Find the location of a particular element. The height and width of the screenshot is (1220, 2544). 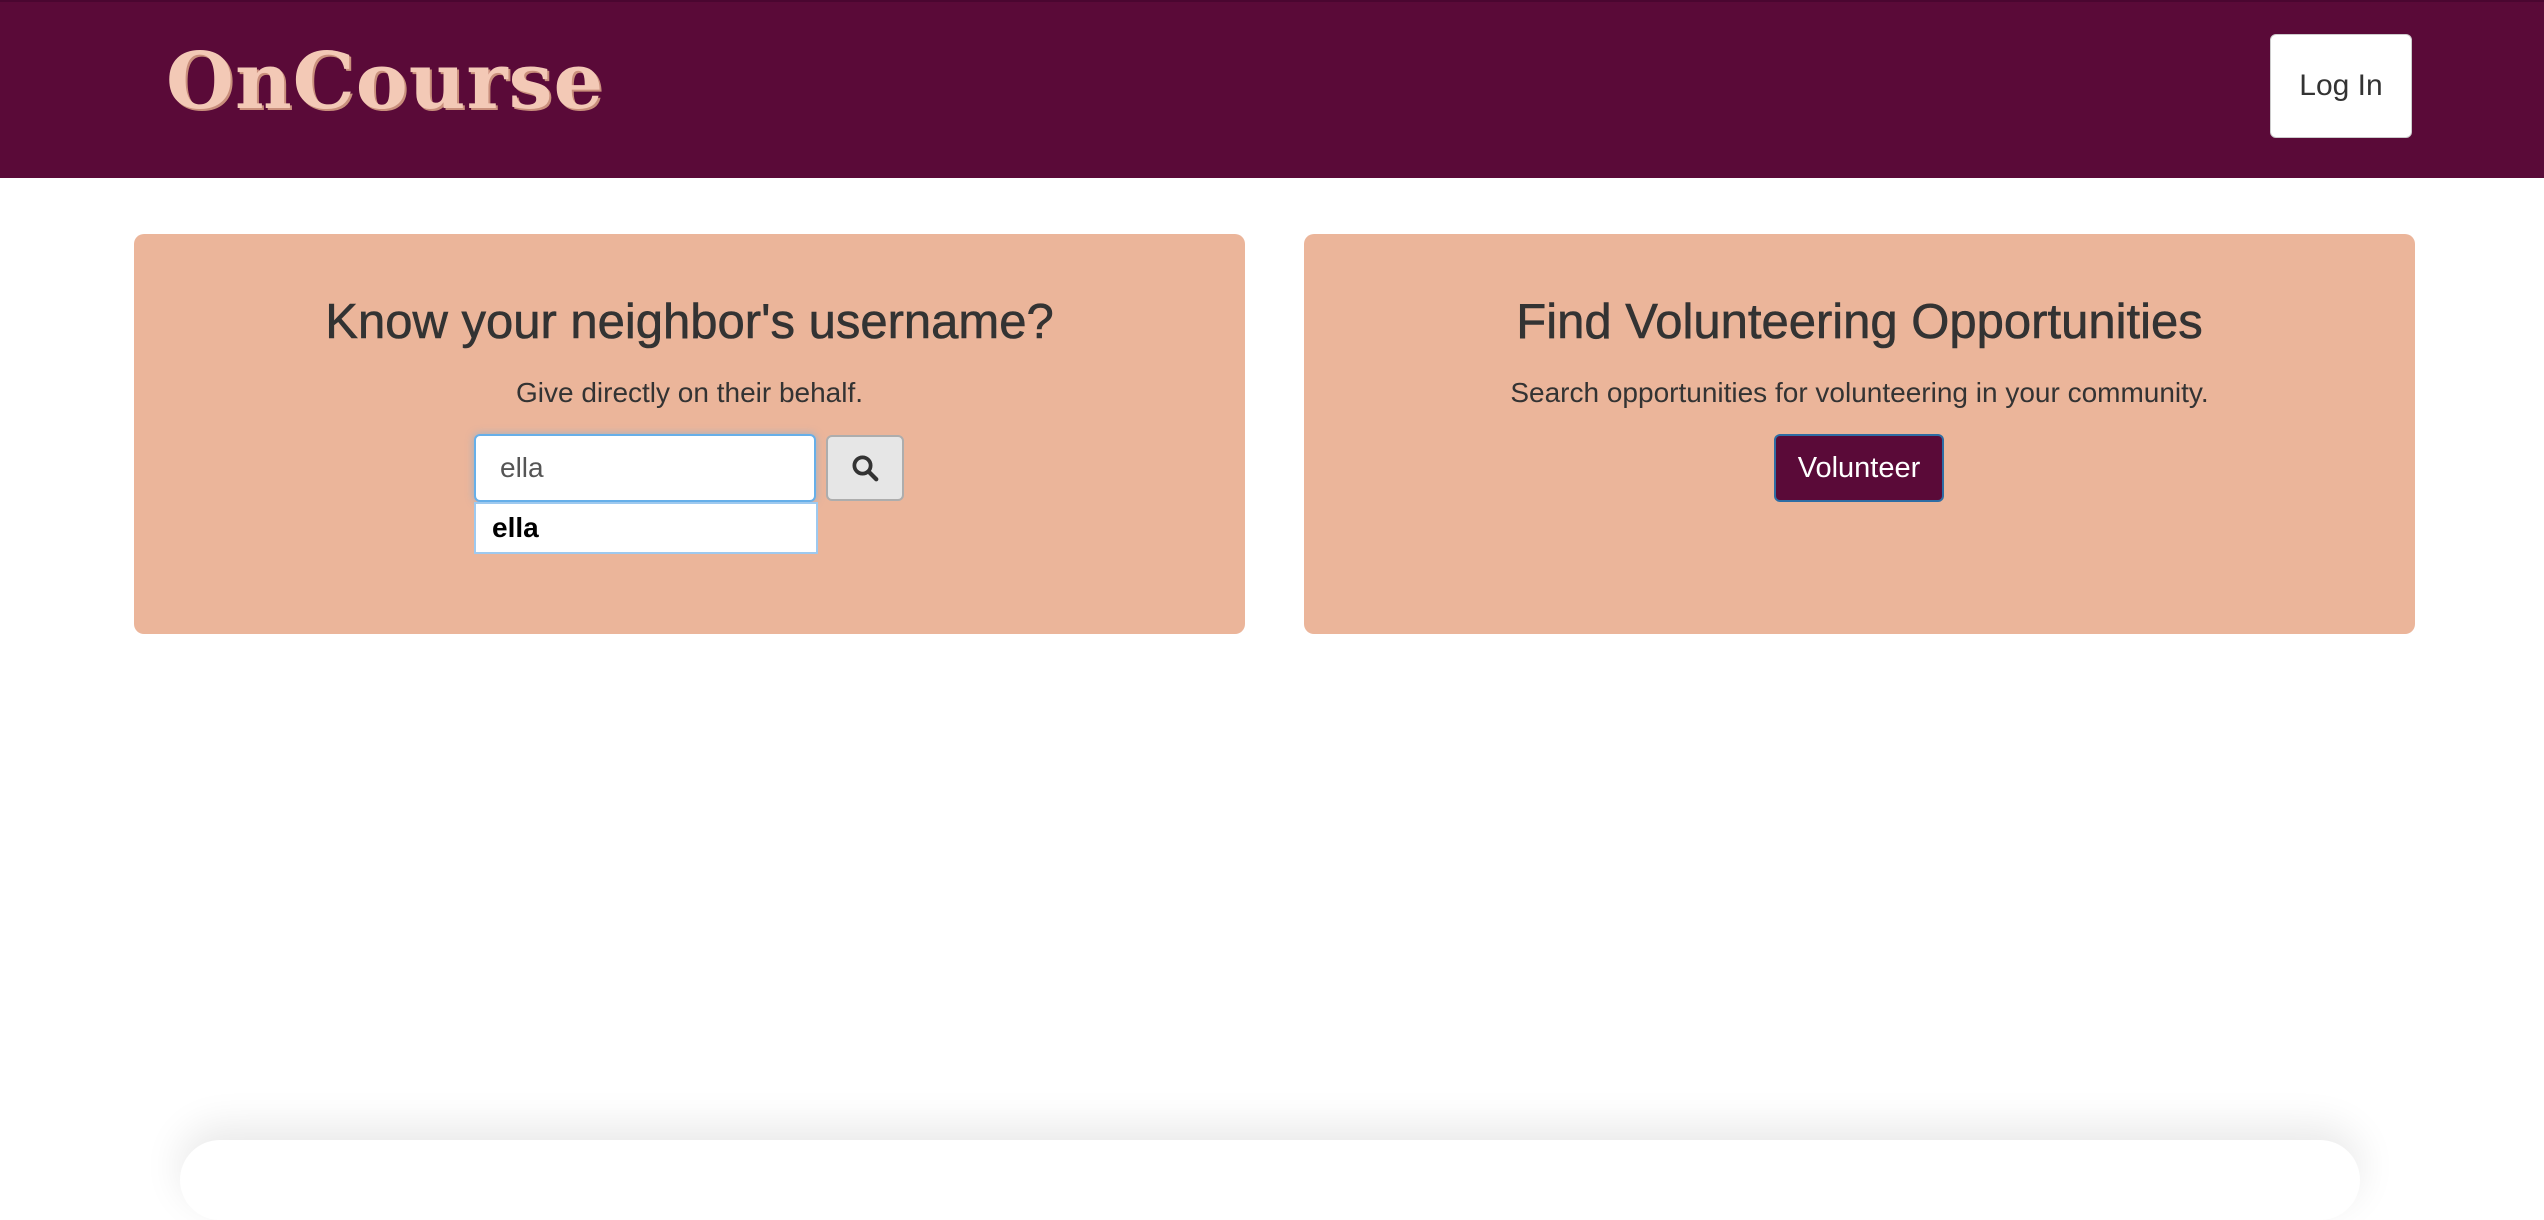

autocomplete-dropdown: ella is located at coordinates (646, 528).